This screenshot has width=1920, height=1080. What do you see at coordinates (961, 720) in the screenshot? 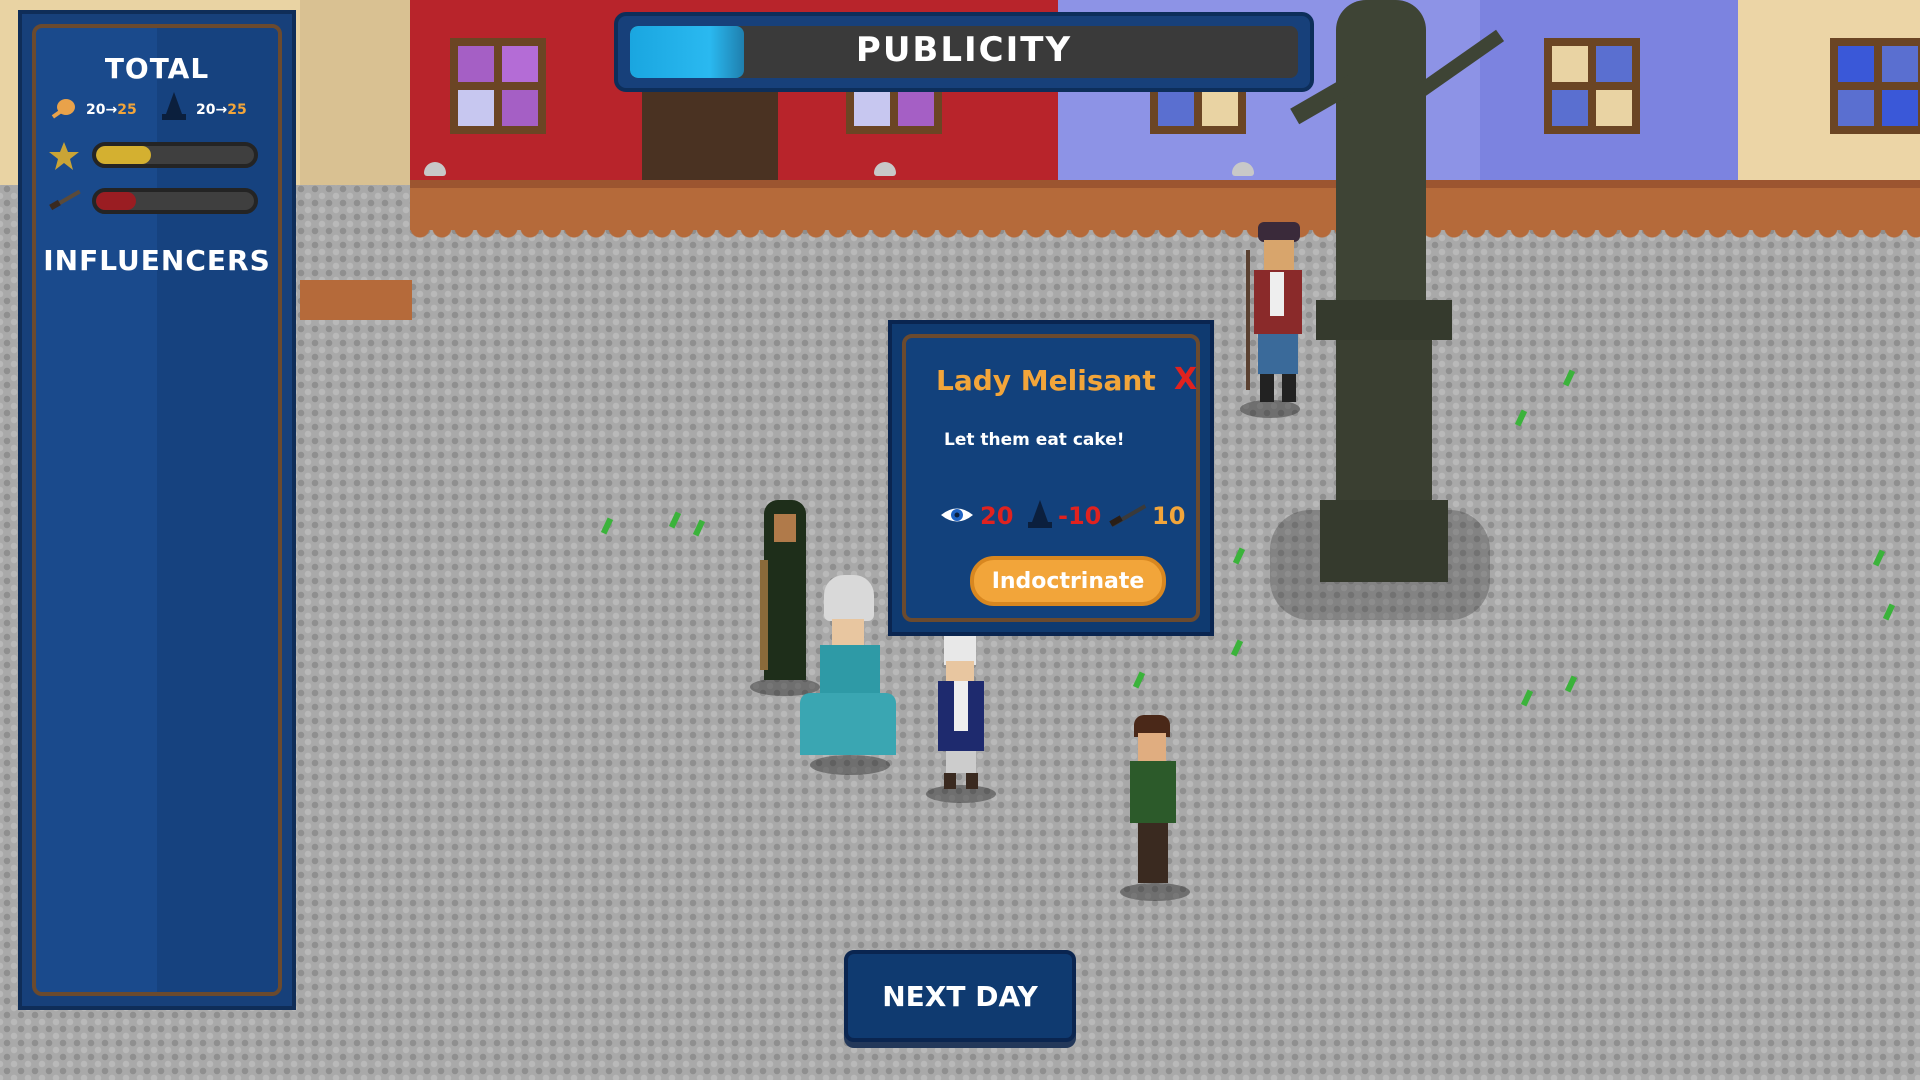
I see `nobleman` at bounding box center [961, 720].